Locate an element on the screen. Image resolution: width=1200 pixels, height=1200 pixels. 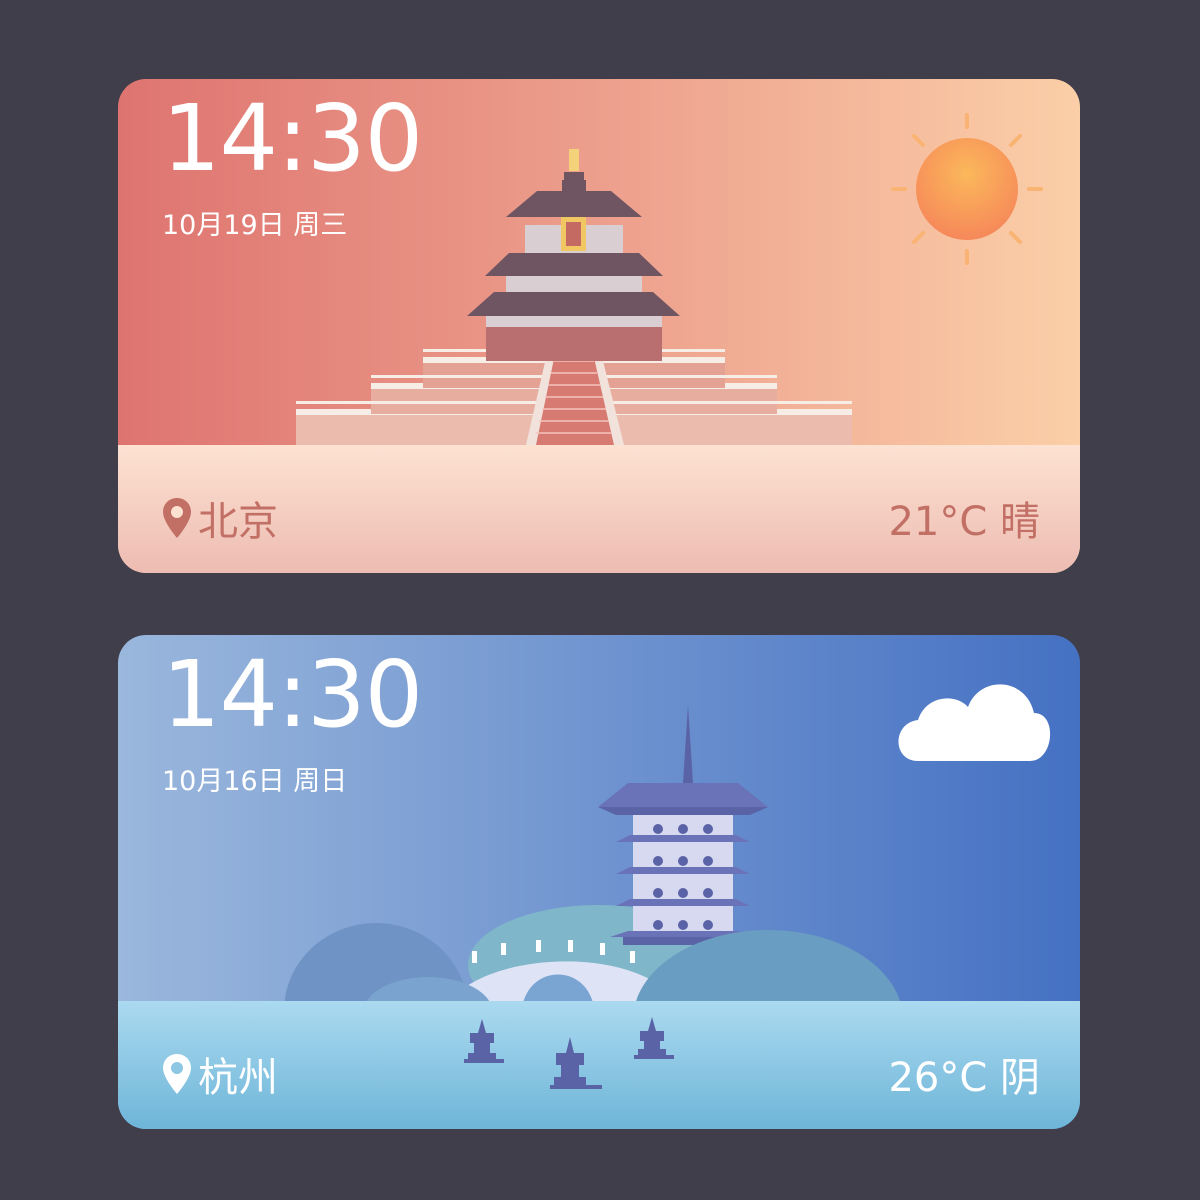
location: 杭州 is located at coordinates (220, 1074).